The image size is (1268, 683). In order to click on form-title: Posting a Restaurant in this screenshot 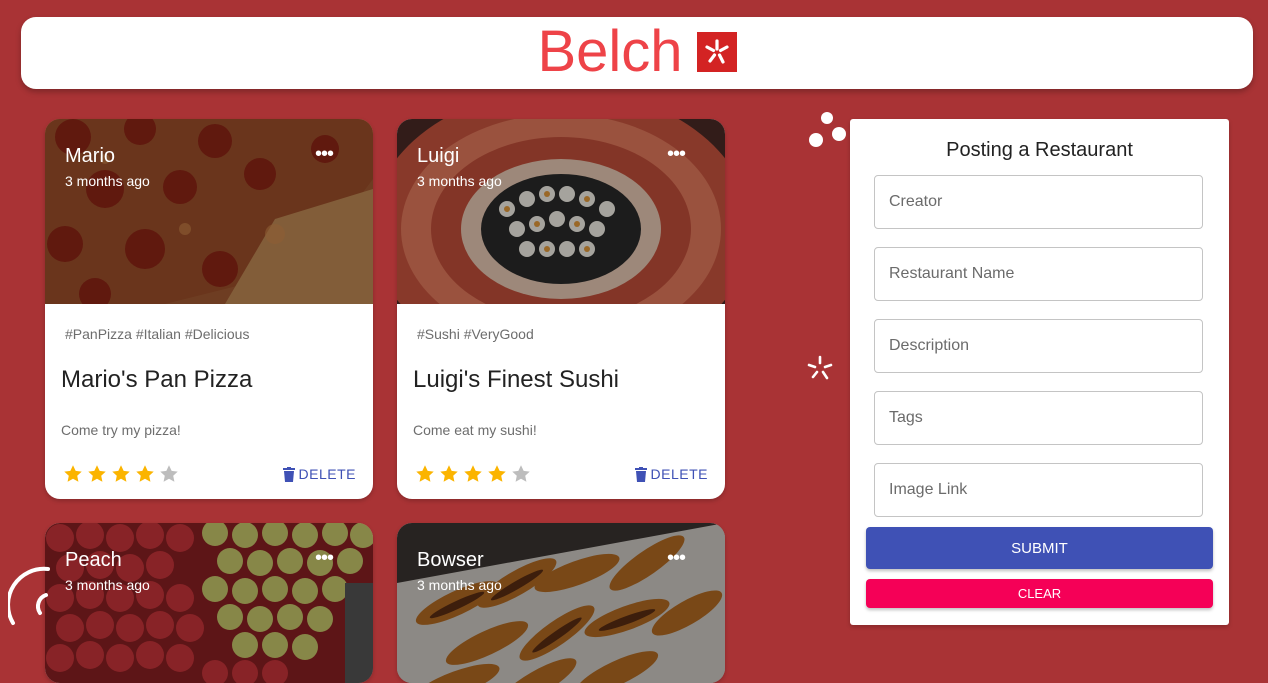, I will do `click(1039, 150)`.